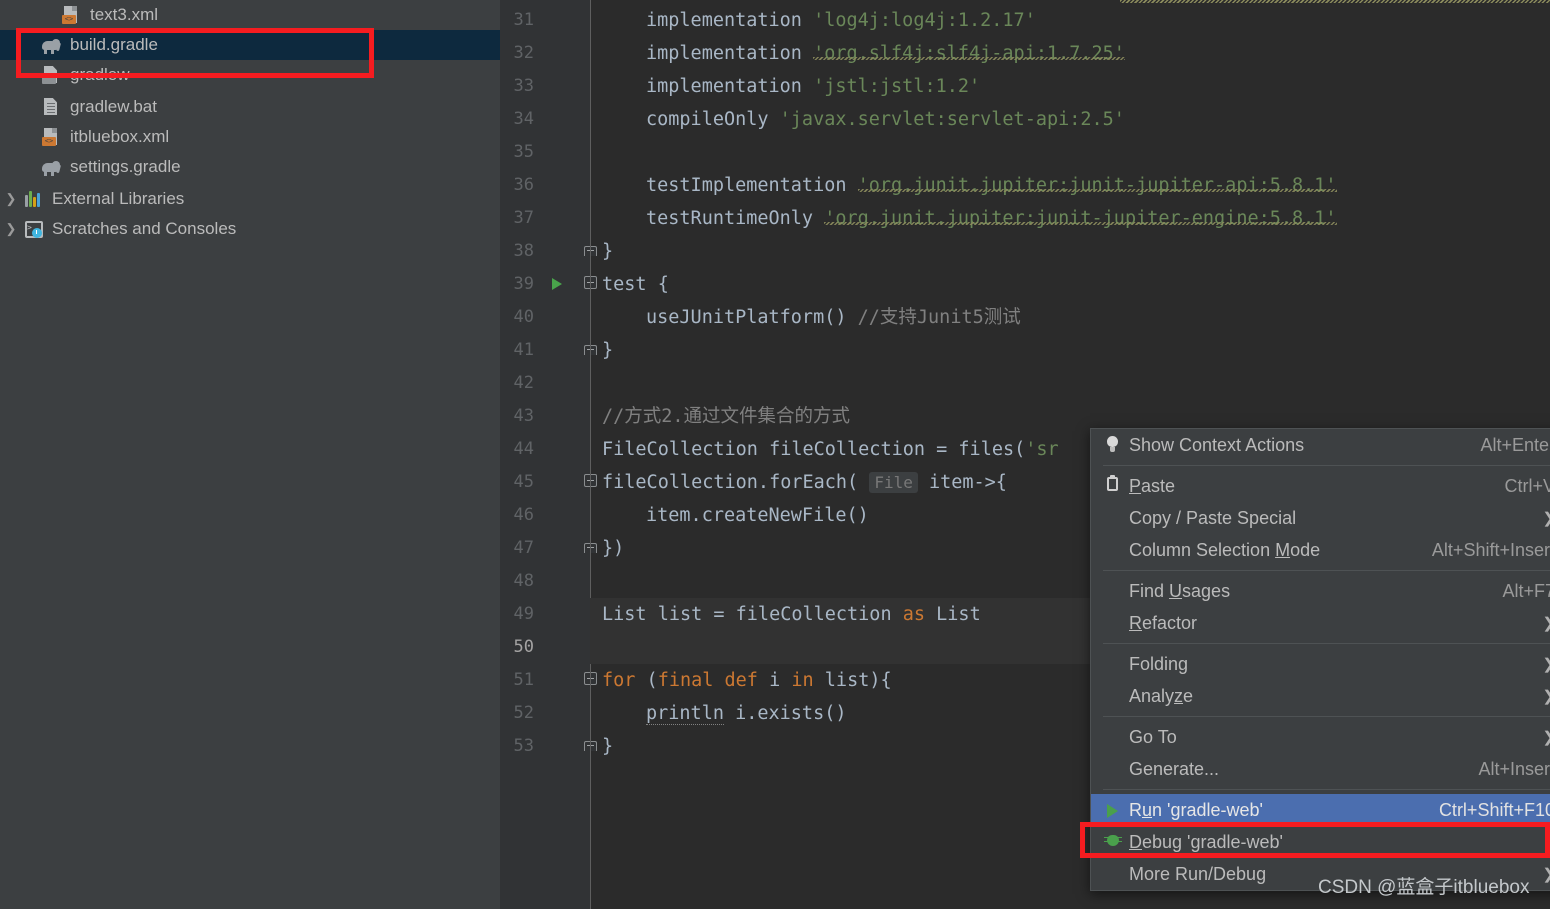 This screenshot has width=1550, height=909. Describe the element at coordinates (1217, 444) in the screenshot. I see `menu-item-label: Show Context Actions` at that location.